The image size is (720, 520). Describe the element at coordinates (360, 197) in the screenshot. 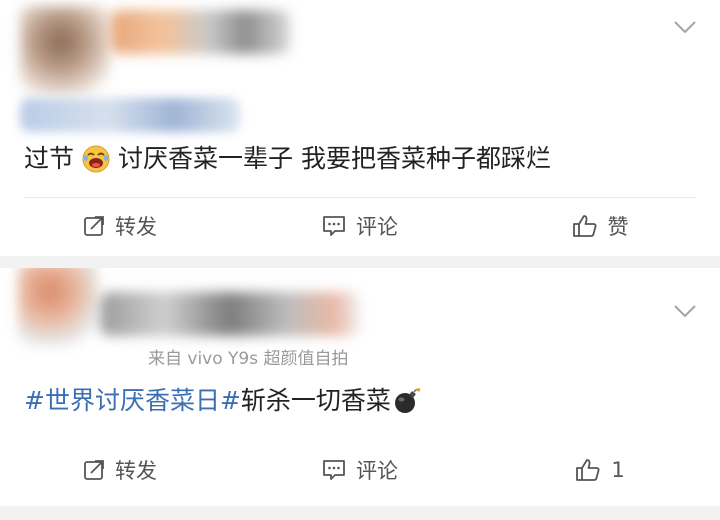

I see `divider` at that location.